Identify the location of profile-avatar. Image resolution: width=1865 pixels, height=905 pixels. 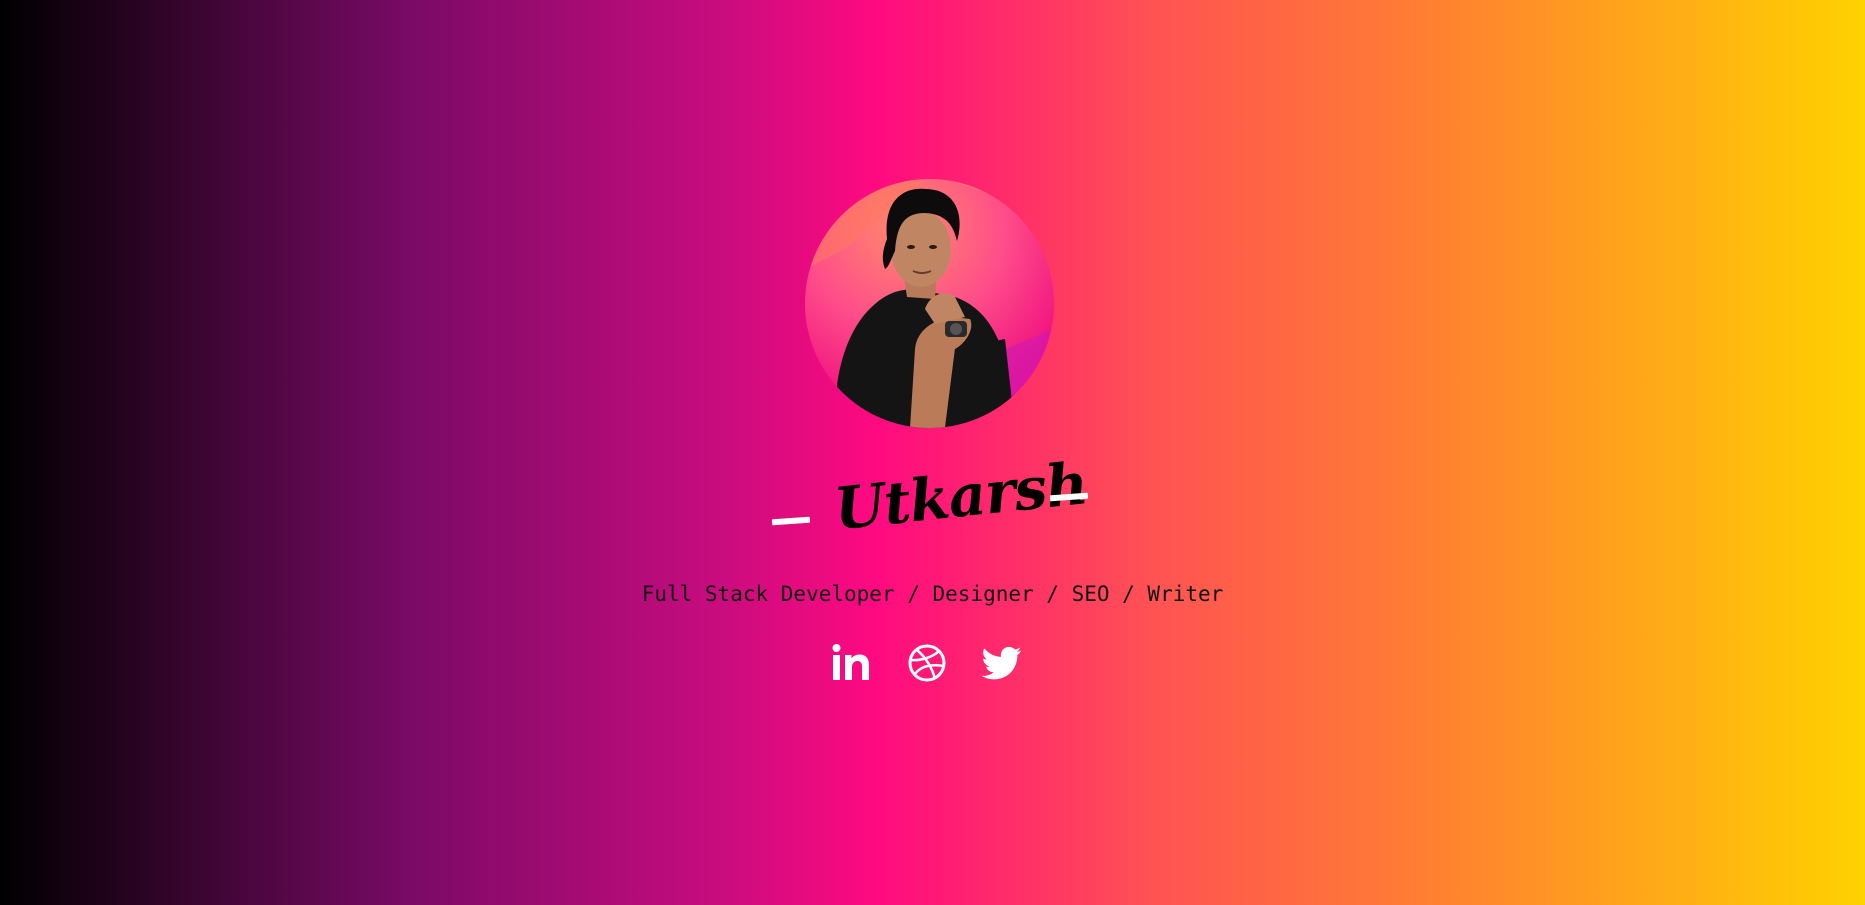
(929, 303).